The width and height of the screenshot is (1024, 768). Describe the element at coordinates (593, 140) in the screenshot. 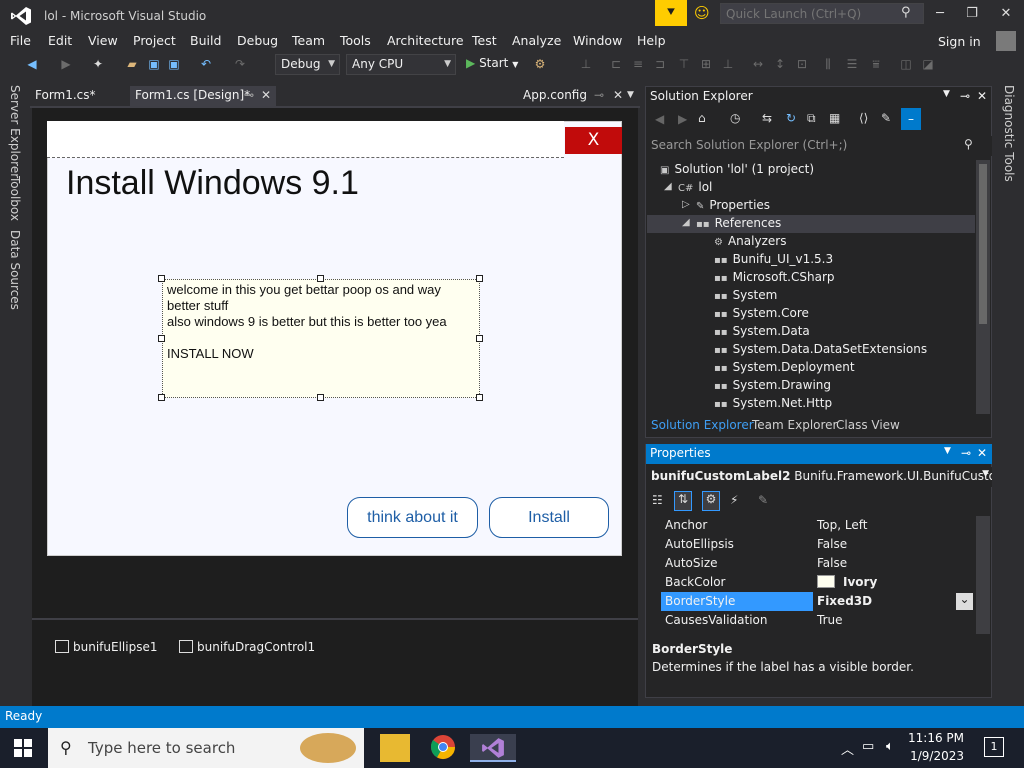

I see `form-close-button: X` at that location.